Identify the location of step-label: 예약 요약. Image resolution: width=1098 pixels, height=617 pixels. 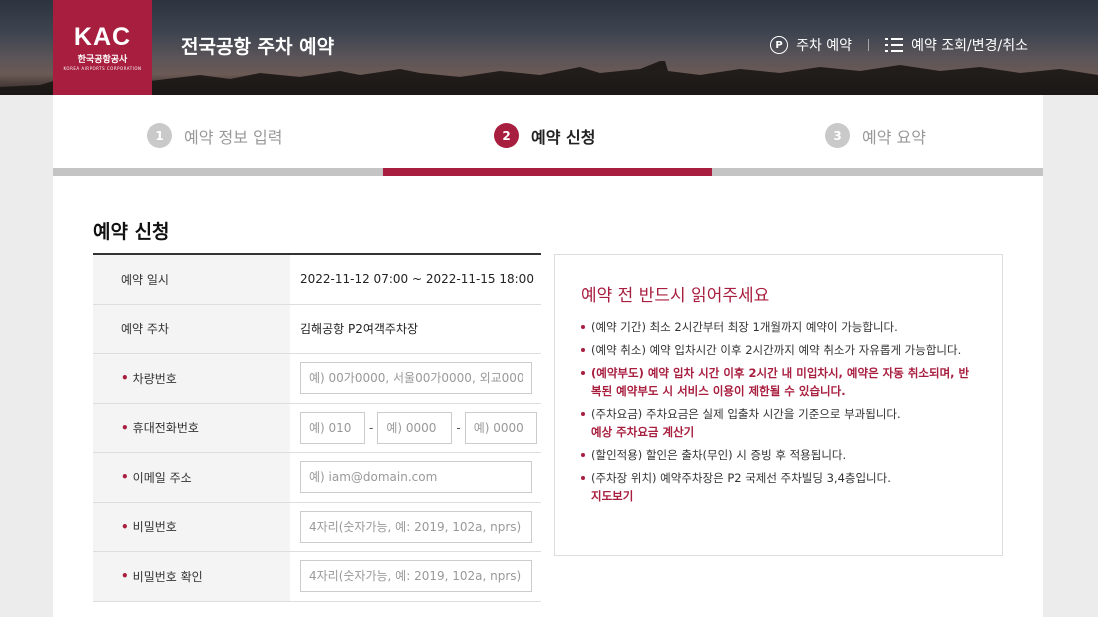
(894, 137).